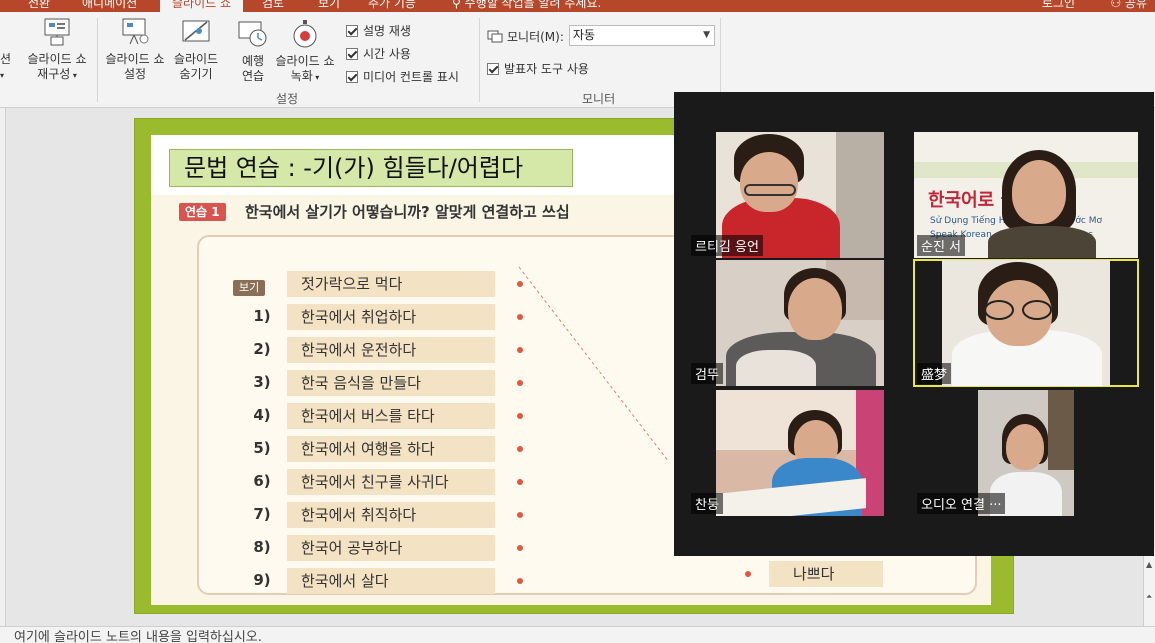 The width and height of the screenshot is (1155, 643). What do you see at coordinates (1058, 6) in the screenshot?
I see `login-link: 로그인` at bounding box center [1058, 6].